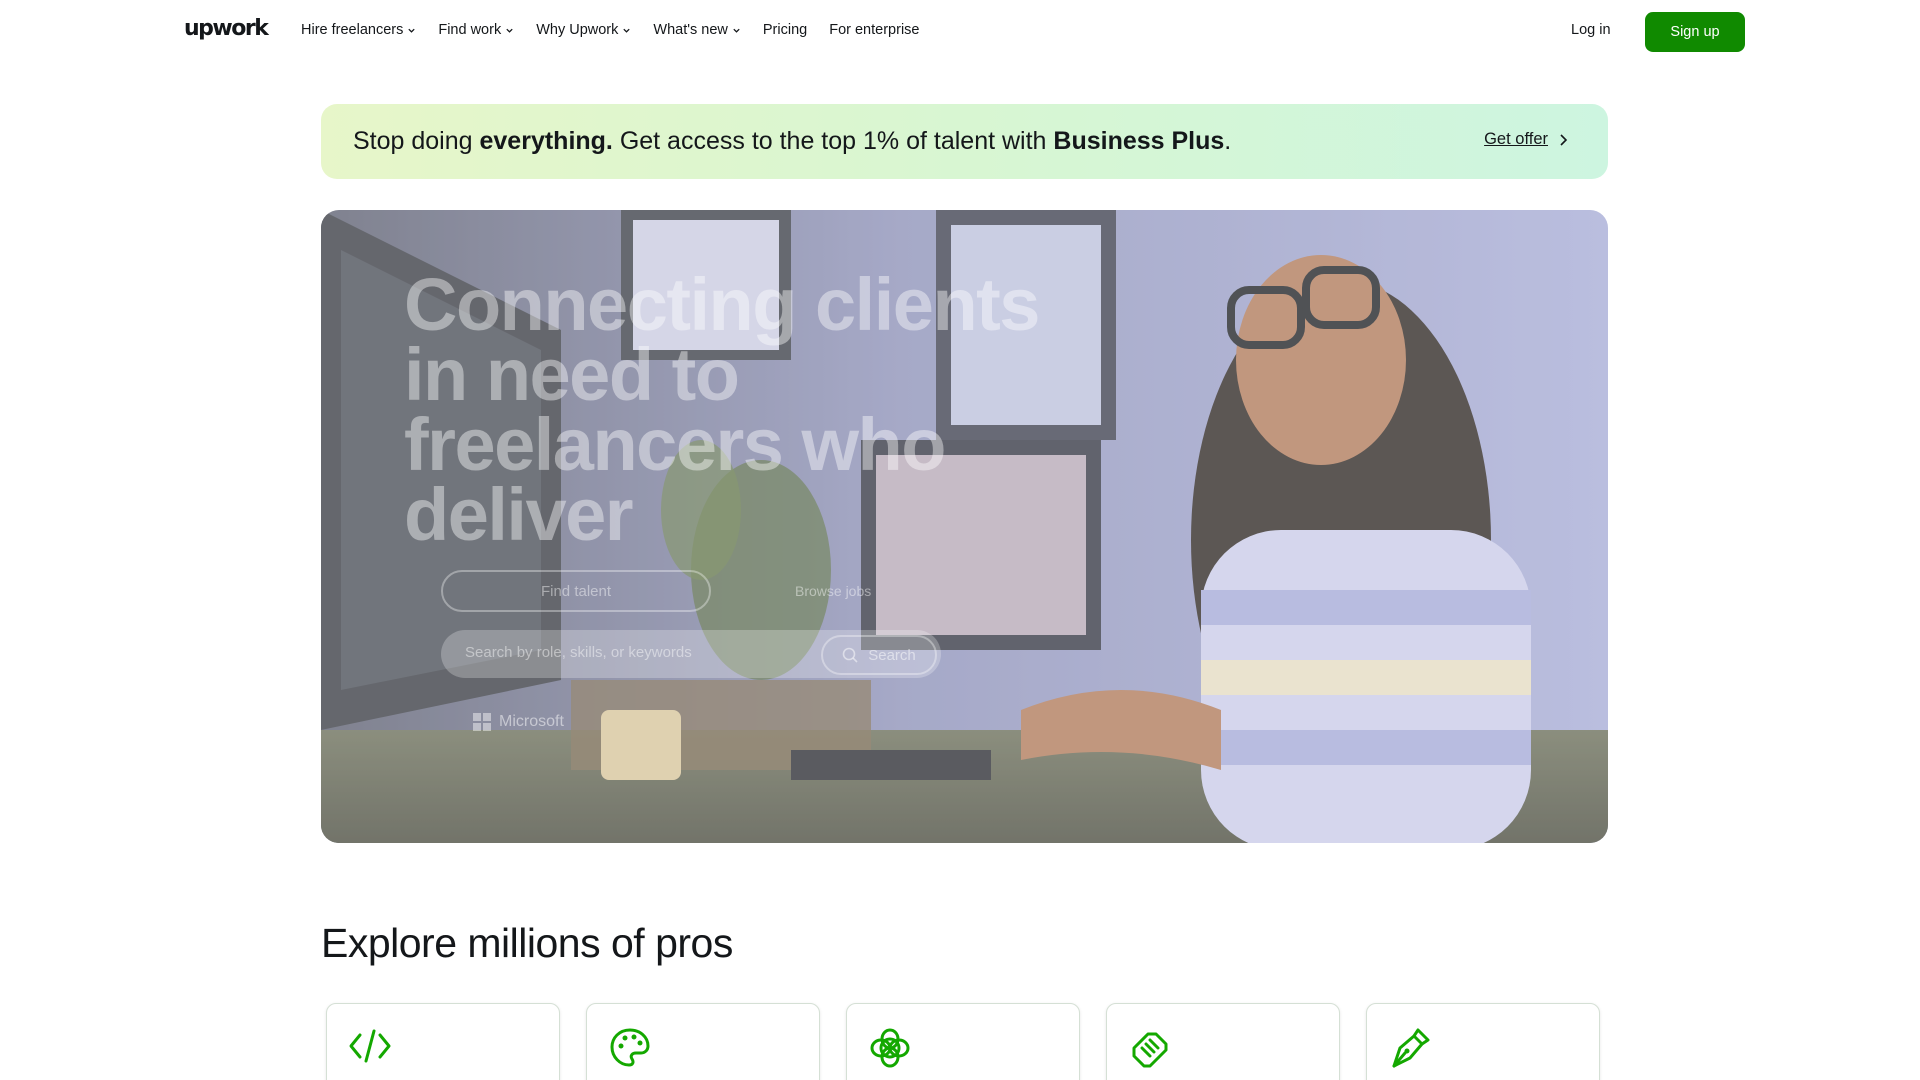 The image size is (1920, 1080). Describe the element at coordinates (370, 1046) in the screenshot. I see `code-icon` at that location.